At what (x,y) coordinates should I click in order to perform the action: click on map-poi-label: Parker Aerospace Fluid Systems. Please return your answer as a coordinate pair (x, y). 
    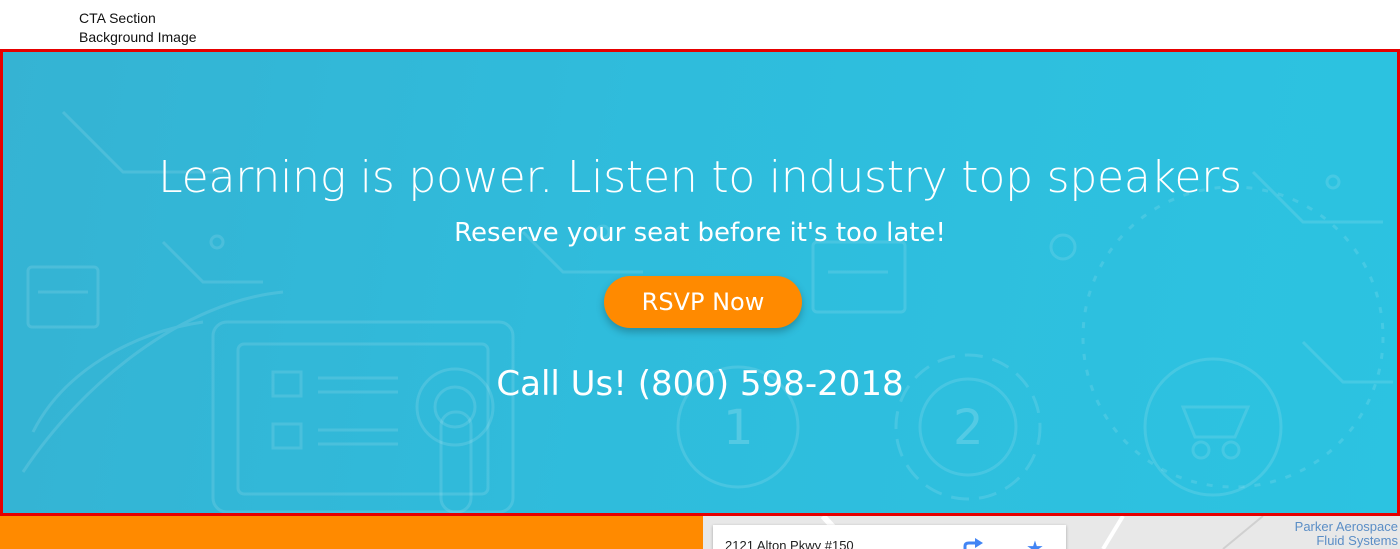
    Looking at the image, I should click on (1346, 534).